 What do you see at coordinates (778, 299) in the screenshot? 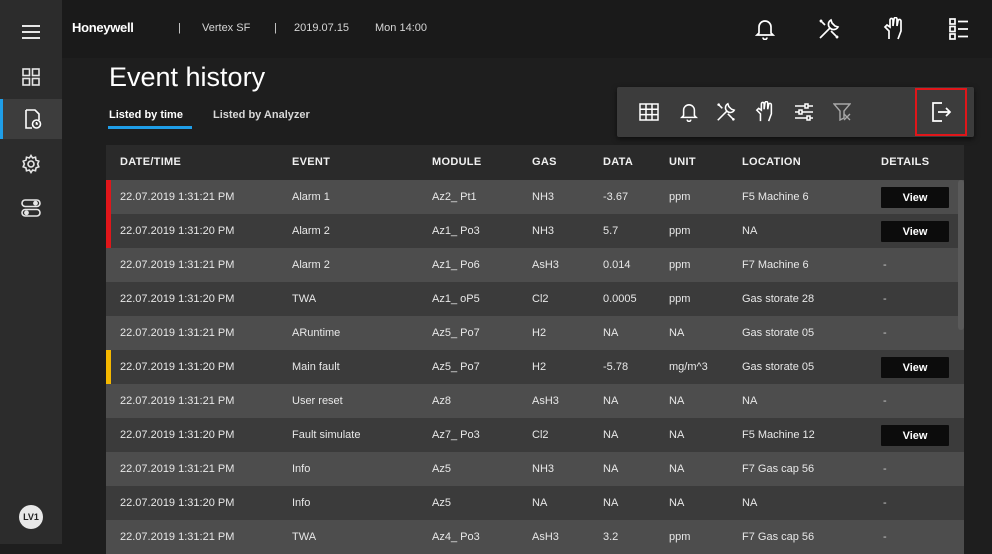
I see `cell-location: Gas storate 28` at bounding box center [778, 299].